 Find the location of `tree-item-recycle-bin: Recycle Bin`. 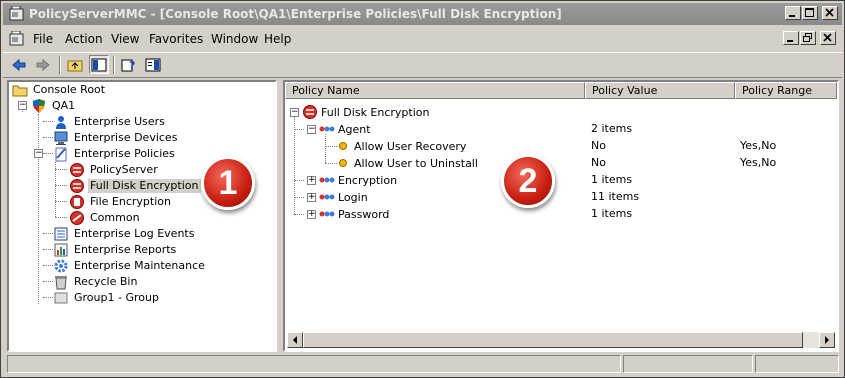

tree-item-recycle-bin: Recycle Bin is located at coordinates (96, 282).